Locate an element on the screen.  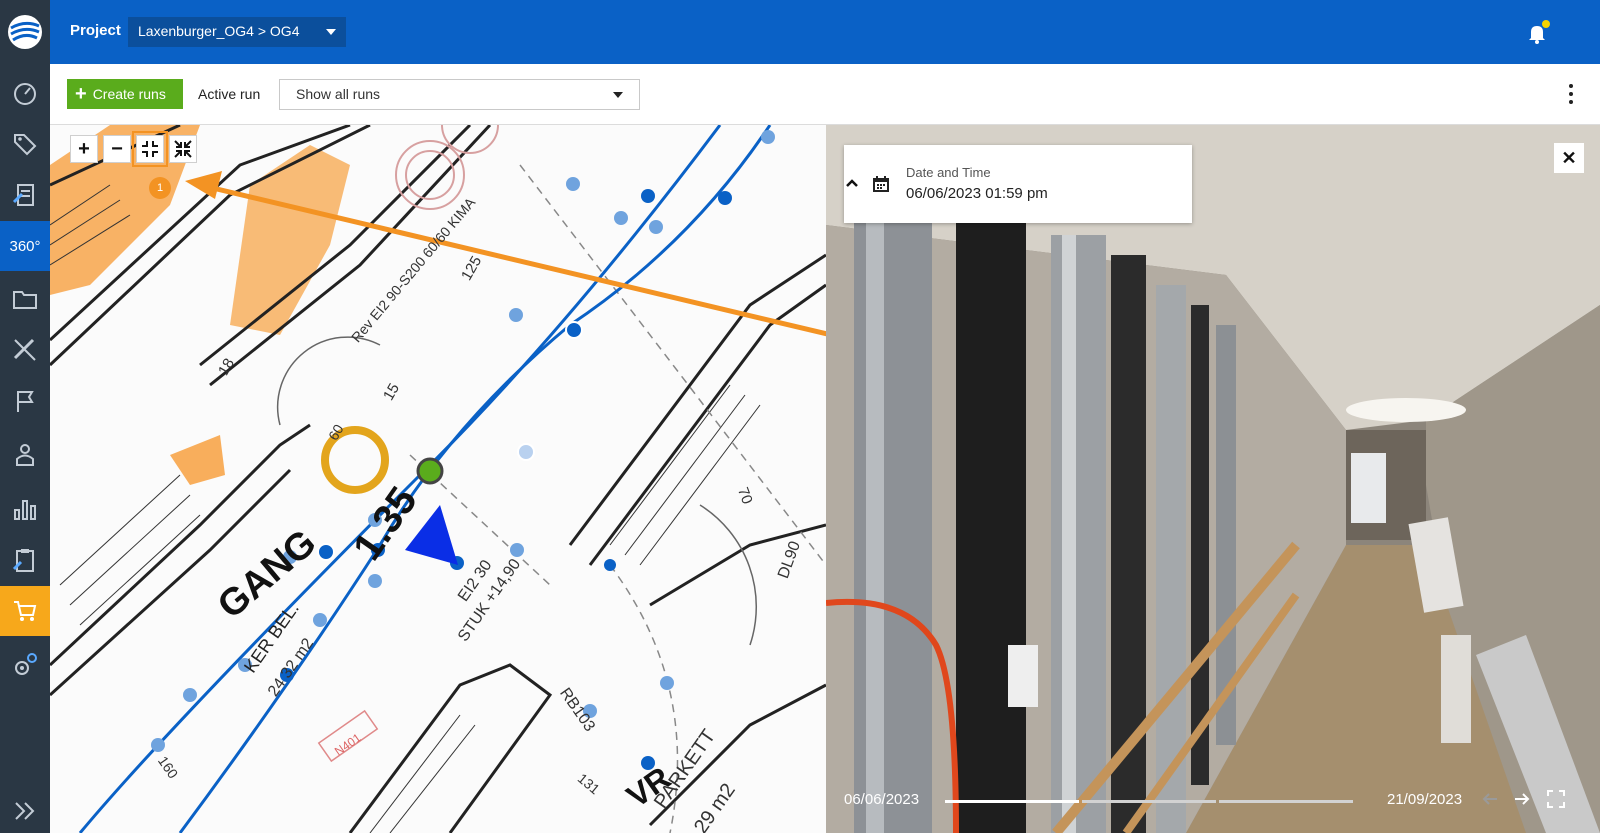
sidebar-item-issues is located at coordinates (25, 401).